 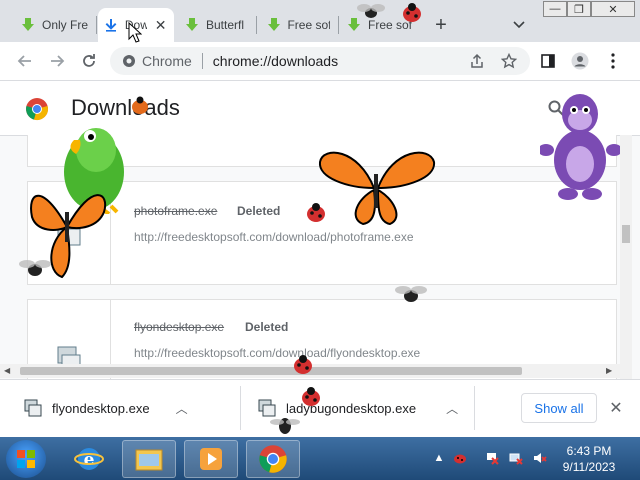 I want to click on side-panel-button, so click(x=548, y=61).